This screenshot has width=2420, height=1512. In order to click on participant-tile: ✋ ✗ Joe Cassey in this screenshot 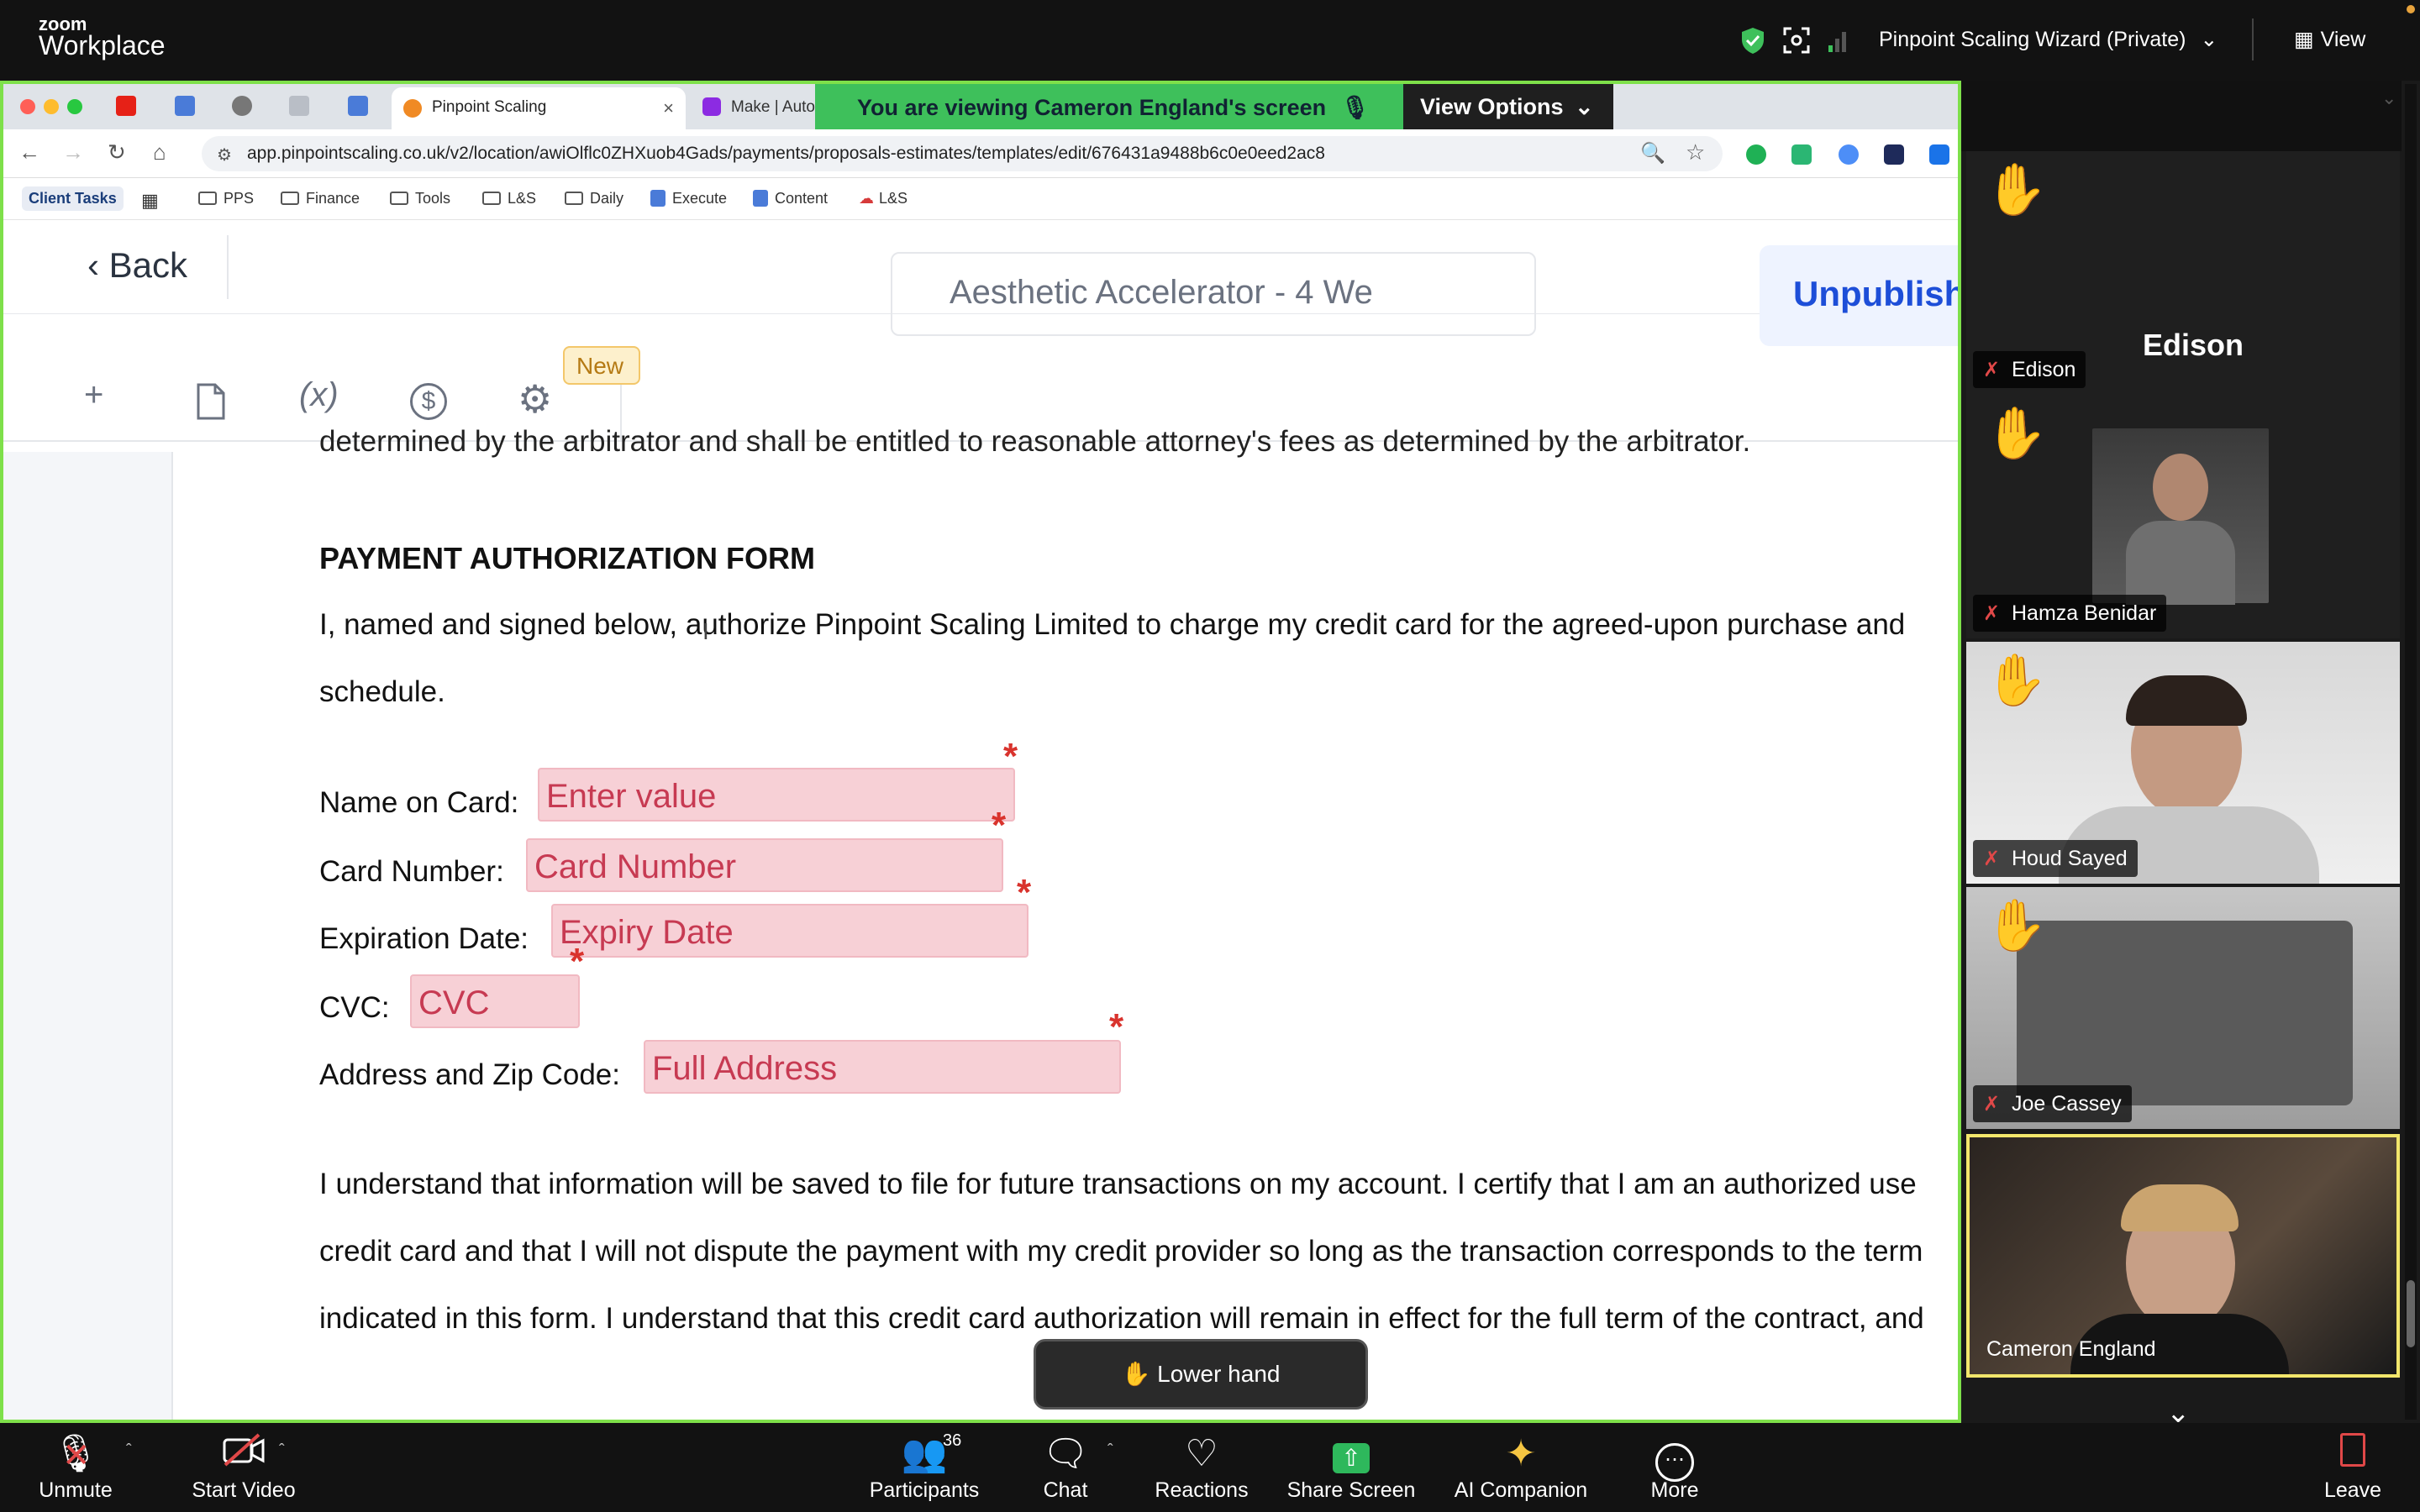, I will do `click(2183, 1008)`.